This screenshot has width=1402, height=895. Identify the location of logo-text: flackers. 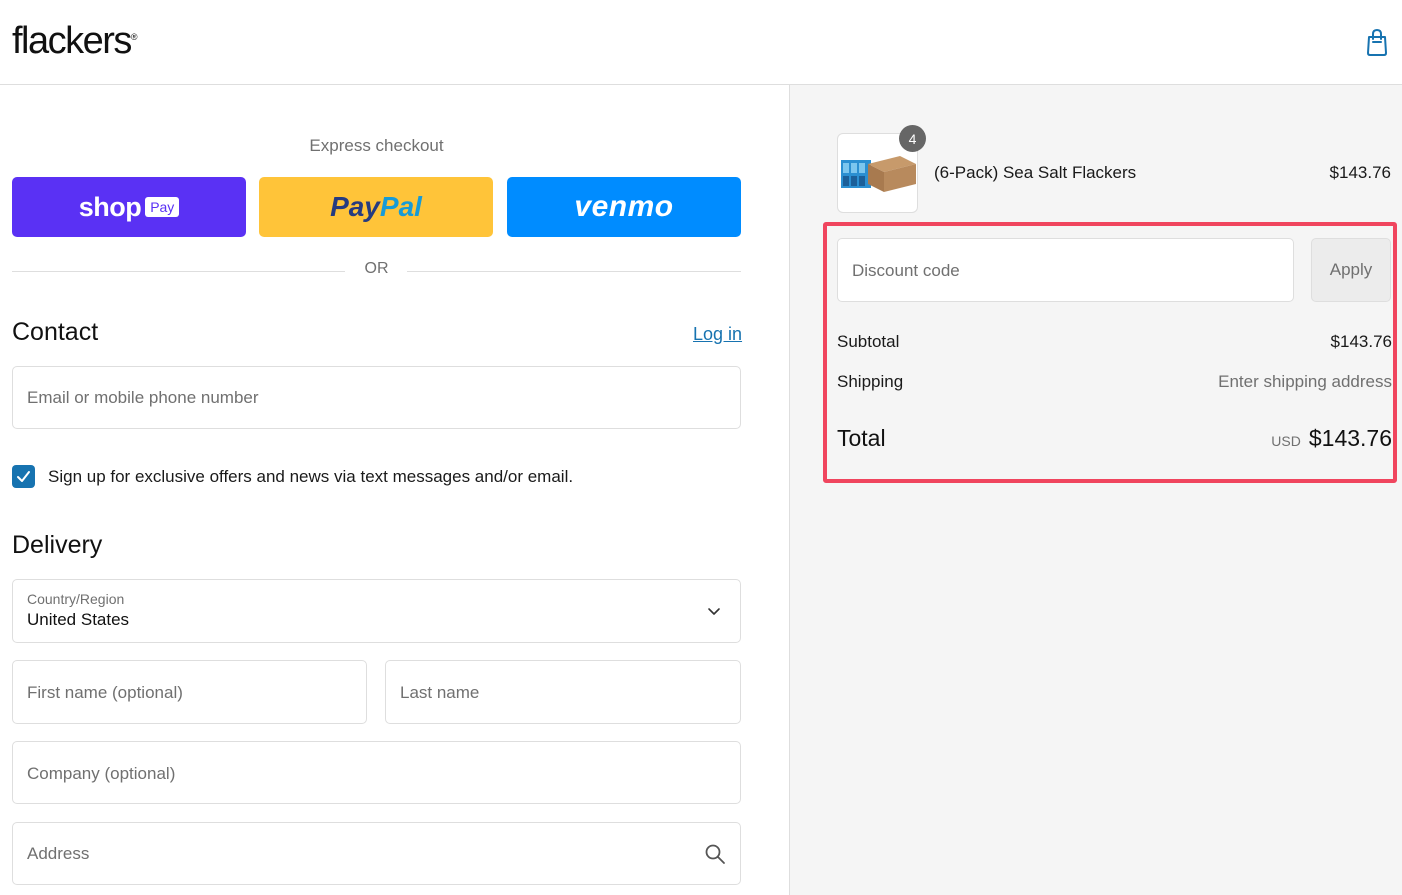
(72, 41).